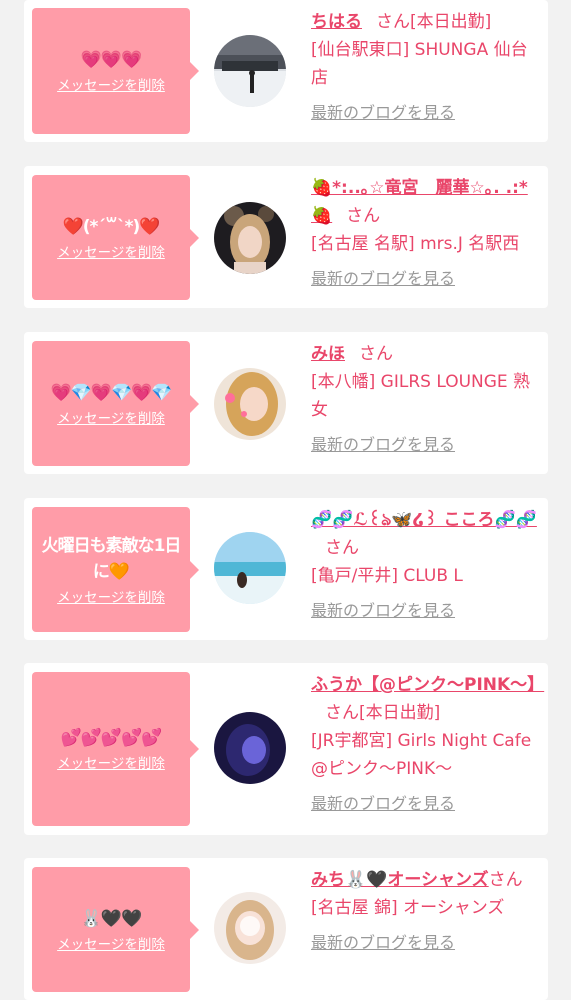 This screenshot has height=1000, width=571. I want to click on shop-name: [名古屋 名駅] mrs.J 名駅西, so click(415, 244).